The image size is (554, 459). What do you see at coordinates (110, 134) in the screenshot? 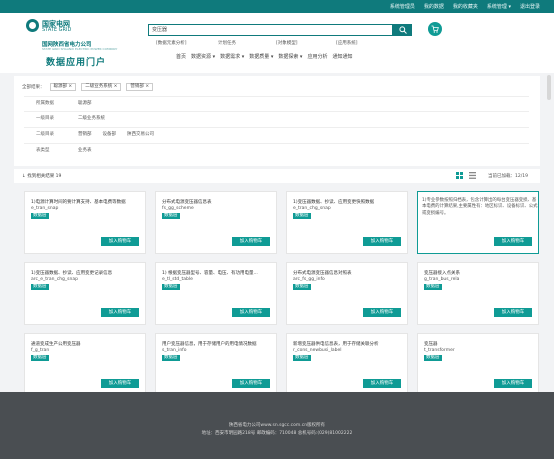
I see `filter-option: 设备部` at bounding box center [110, 134].